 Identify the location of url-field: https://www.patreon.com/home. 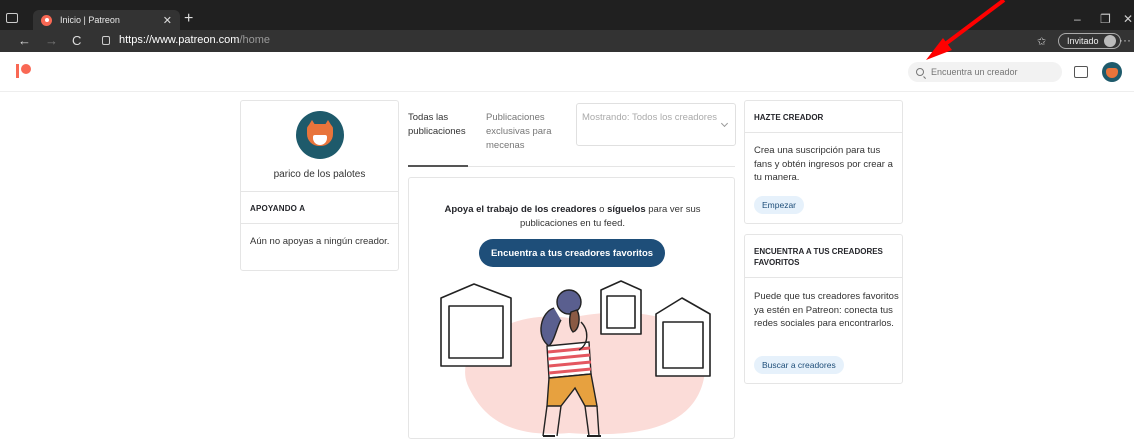
(194, 40).